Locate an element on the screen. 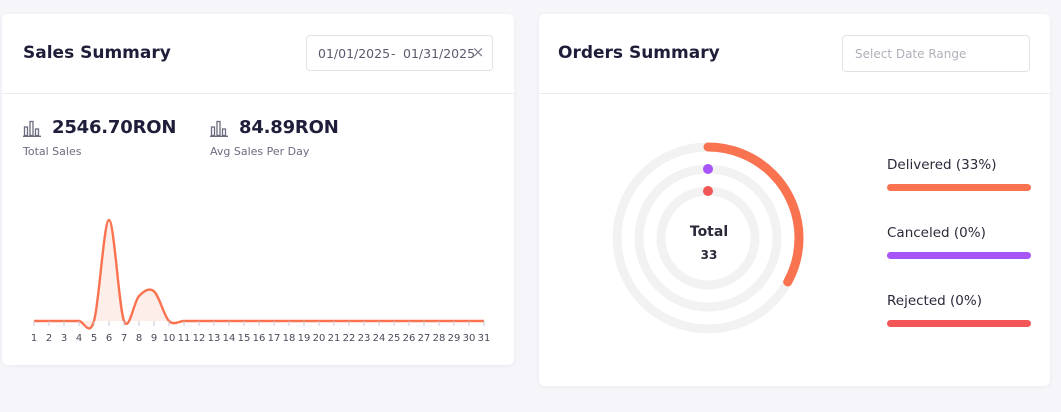 This screenshot has height=412, width=1061. sales-summary-title: Sales Summary is located at coordinates (97, 53).